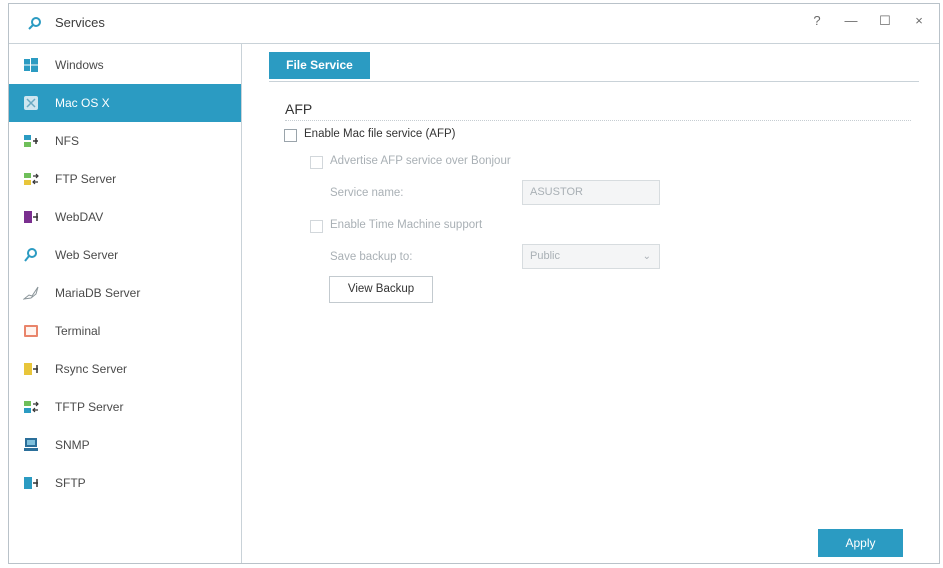  Describe the element at coordinates (31, 331) in the screenshot. I see `terminal-icon` at that location.